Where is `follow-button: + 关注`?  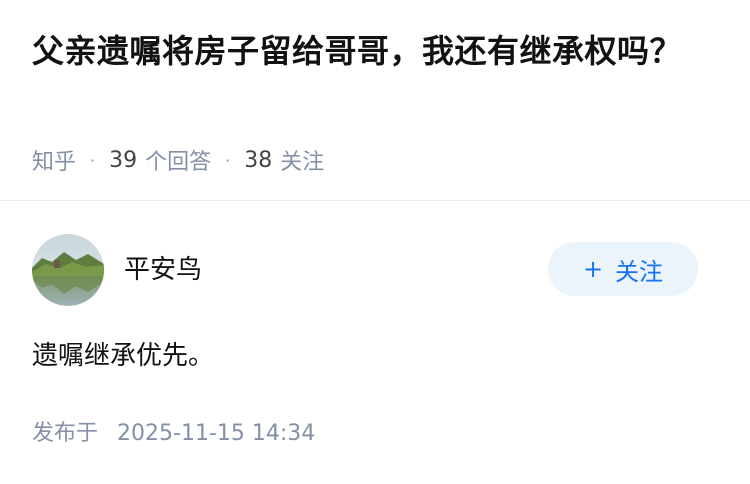
follow-button: + 关注 is located at coordinates (623, 269).